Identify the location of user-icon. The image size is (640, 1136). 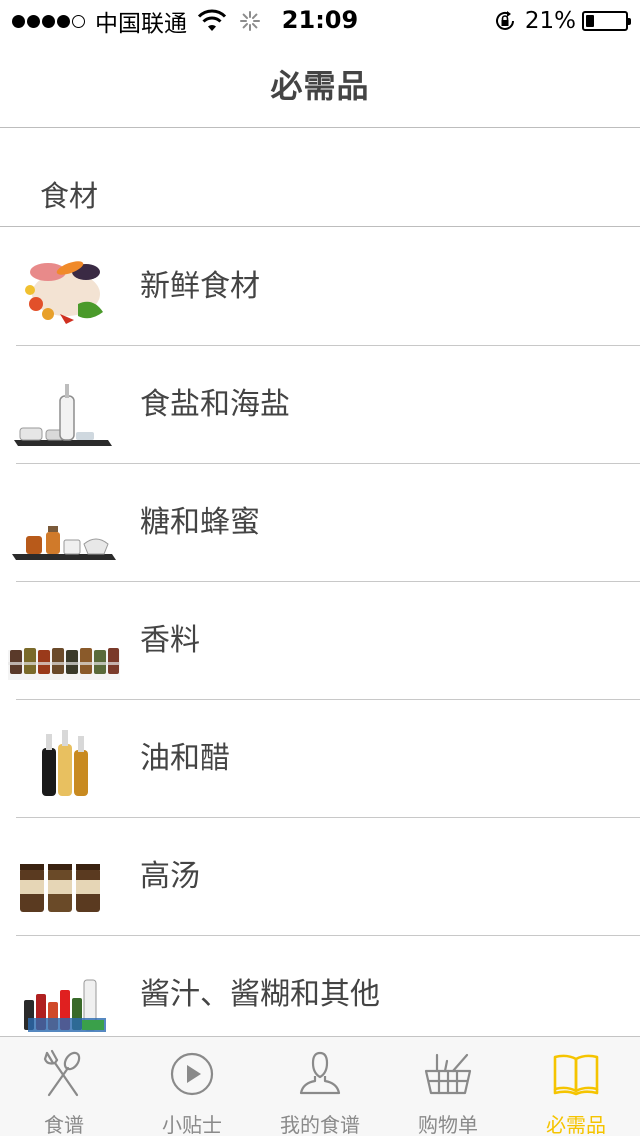
(320, 1073).